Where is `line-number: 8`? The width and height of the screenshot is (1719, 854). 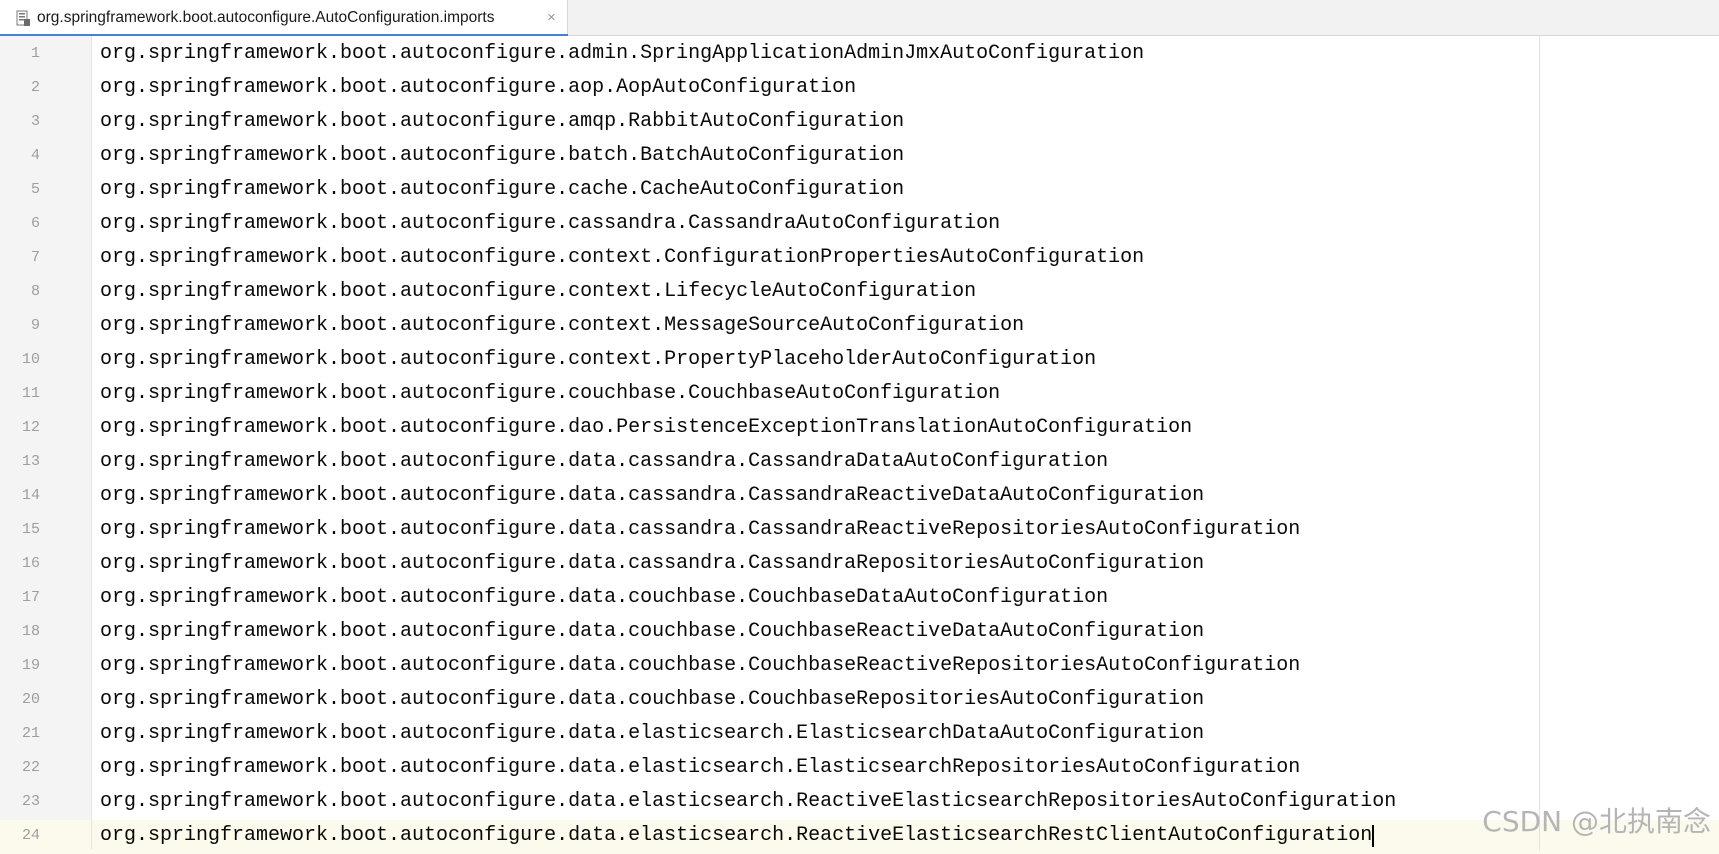 line-number: 8 is located at coordinates (20, 291).